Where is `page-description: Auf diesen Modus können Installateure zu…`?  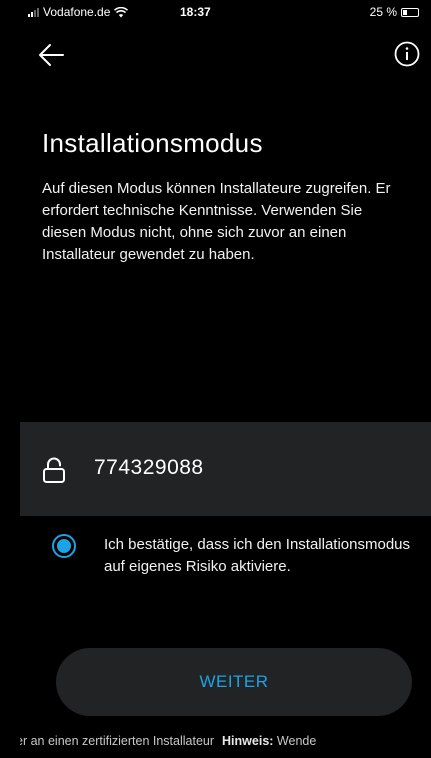 page-description: Auf diesen Modus können Installateure zu… is located at coordinates (216, 221).